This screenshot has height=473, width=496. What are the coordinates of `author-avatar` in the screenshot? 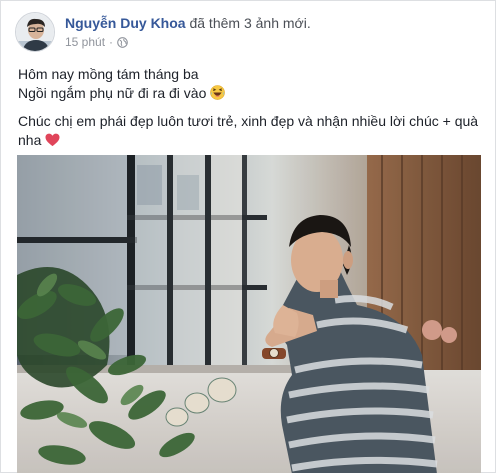 It's located at (35, 32).